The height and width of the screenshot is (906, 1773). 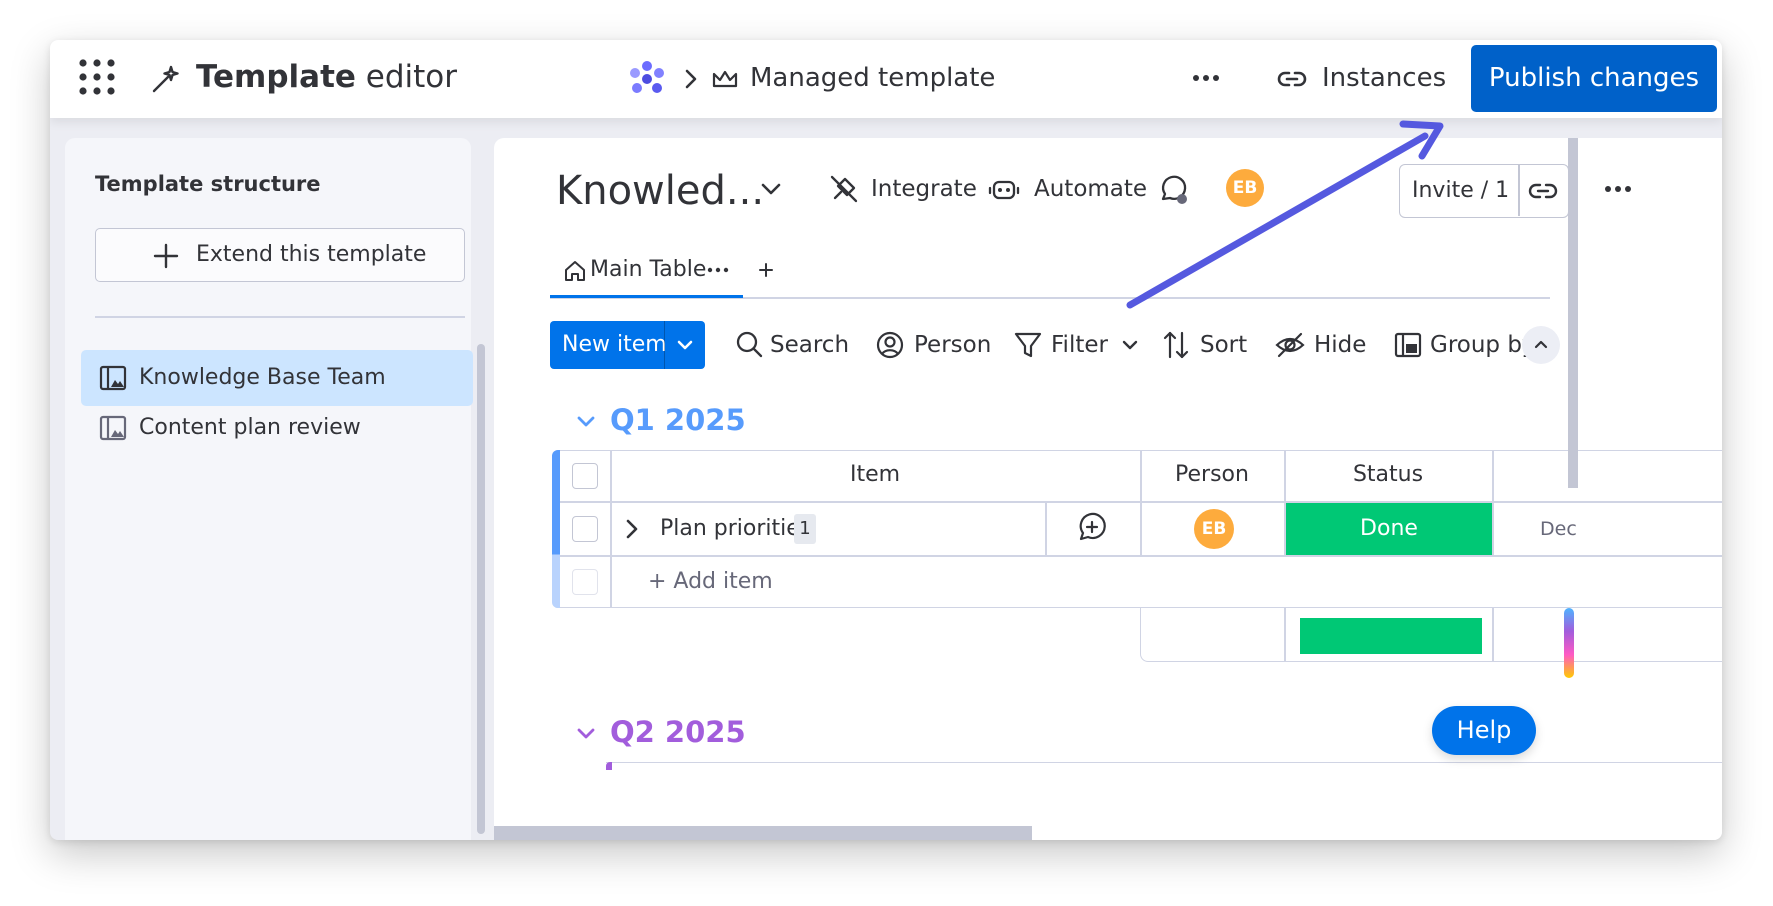 What do you see at coordinates (1079, 345) in the screenshot?
I see `filter-button: Filter` at bounding box center [1079, 345].